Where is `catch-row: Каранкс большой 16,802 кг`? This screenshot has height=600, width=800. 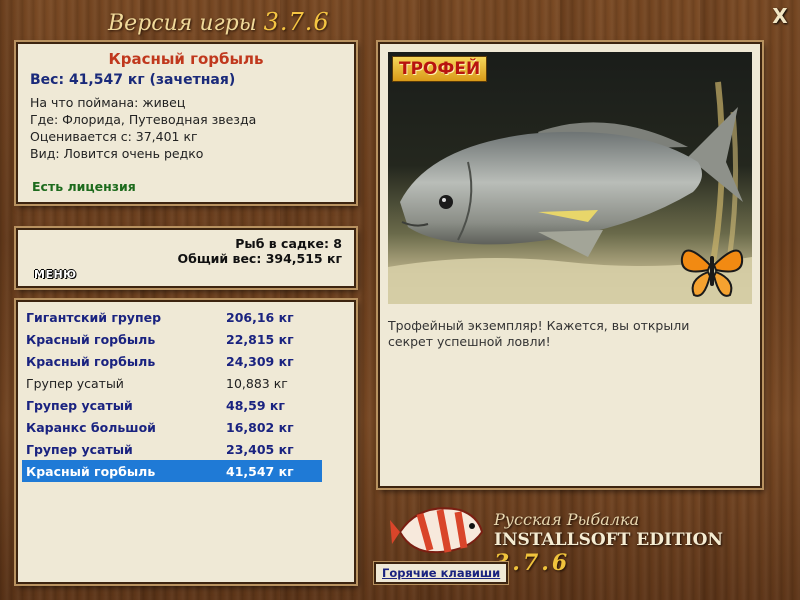
catch-row: Каранкс большой 16,802 кг is located at coordinates (172, 427).